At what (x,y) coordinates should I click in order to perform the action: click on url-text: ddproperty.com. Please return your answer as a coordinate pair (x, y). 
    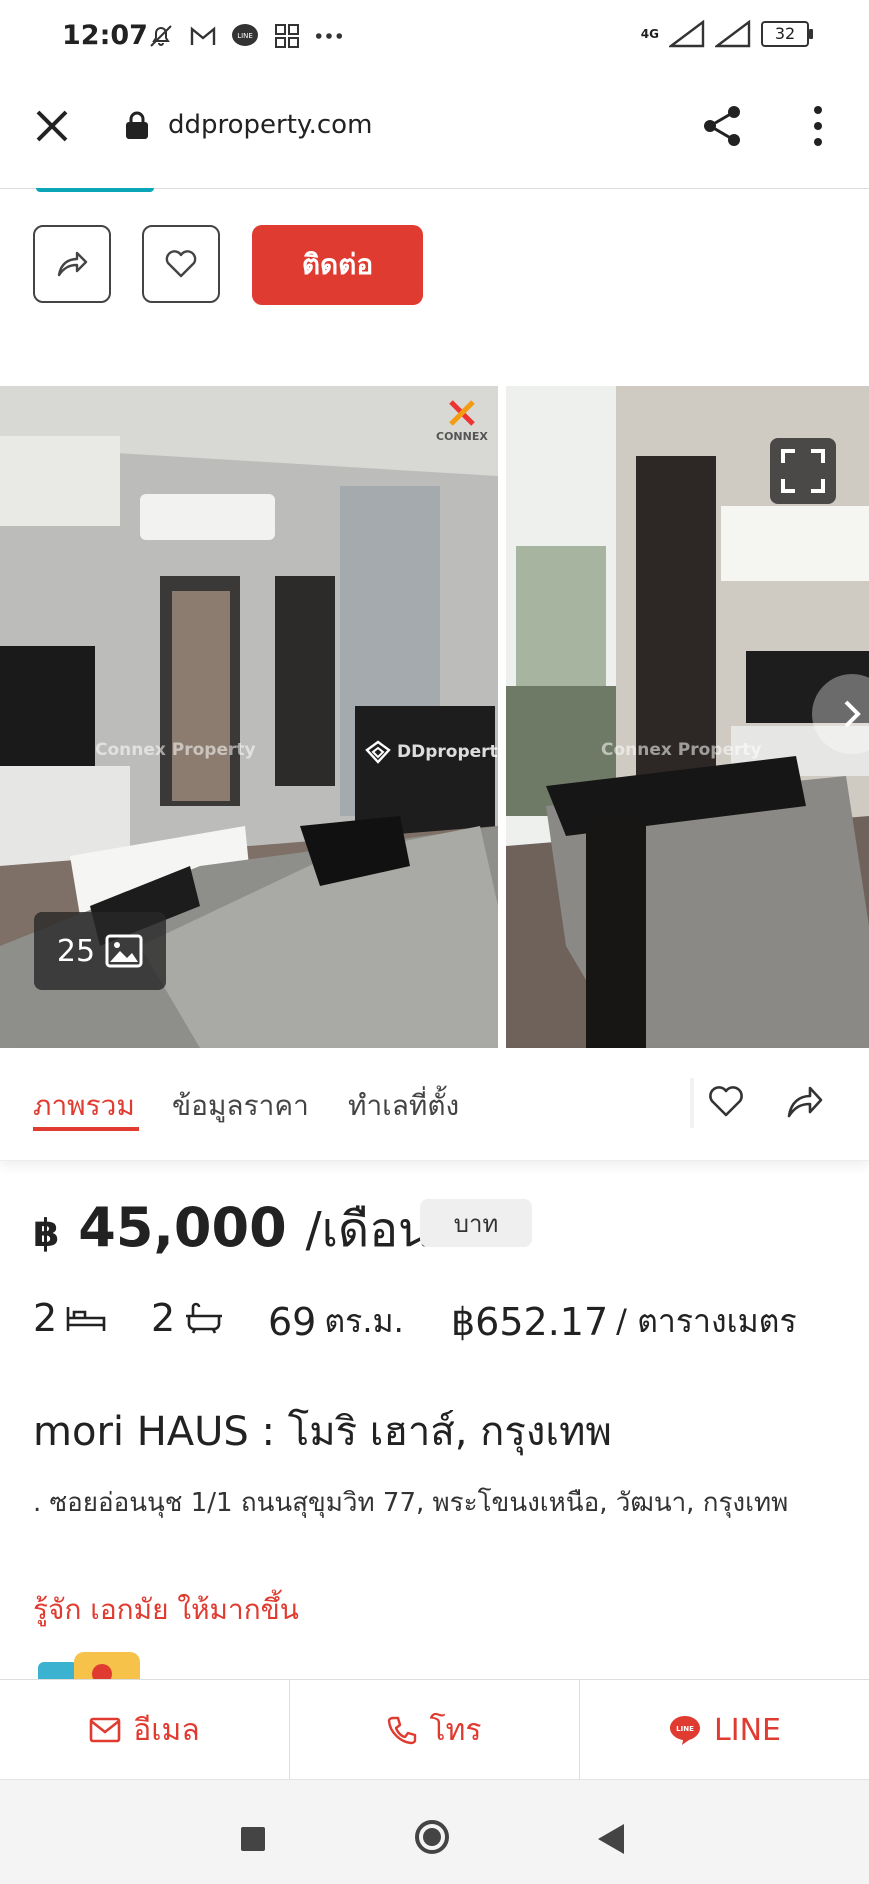
    Looking at the image, I should click on (270, 125).